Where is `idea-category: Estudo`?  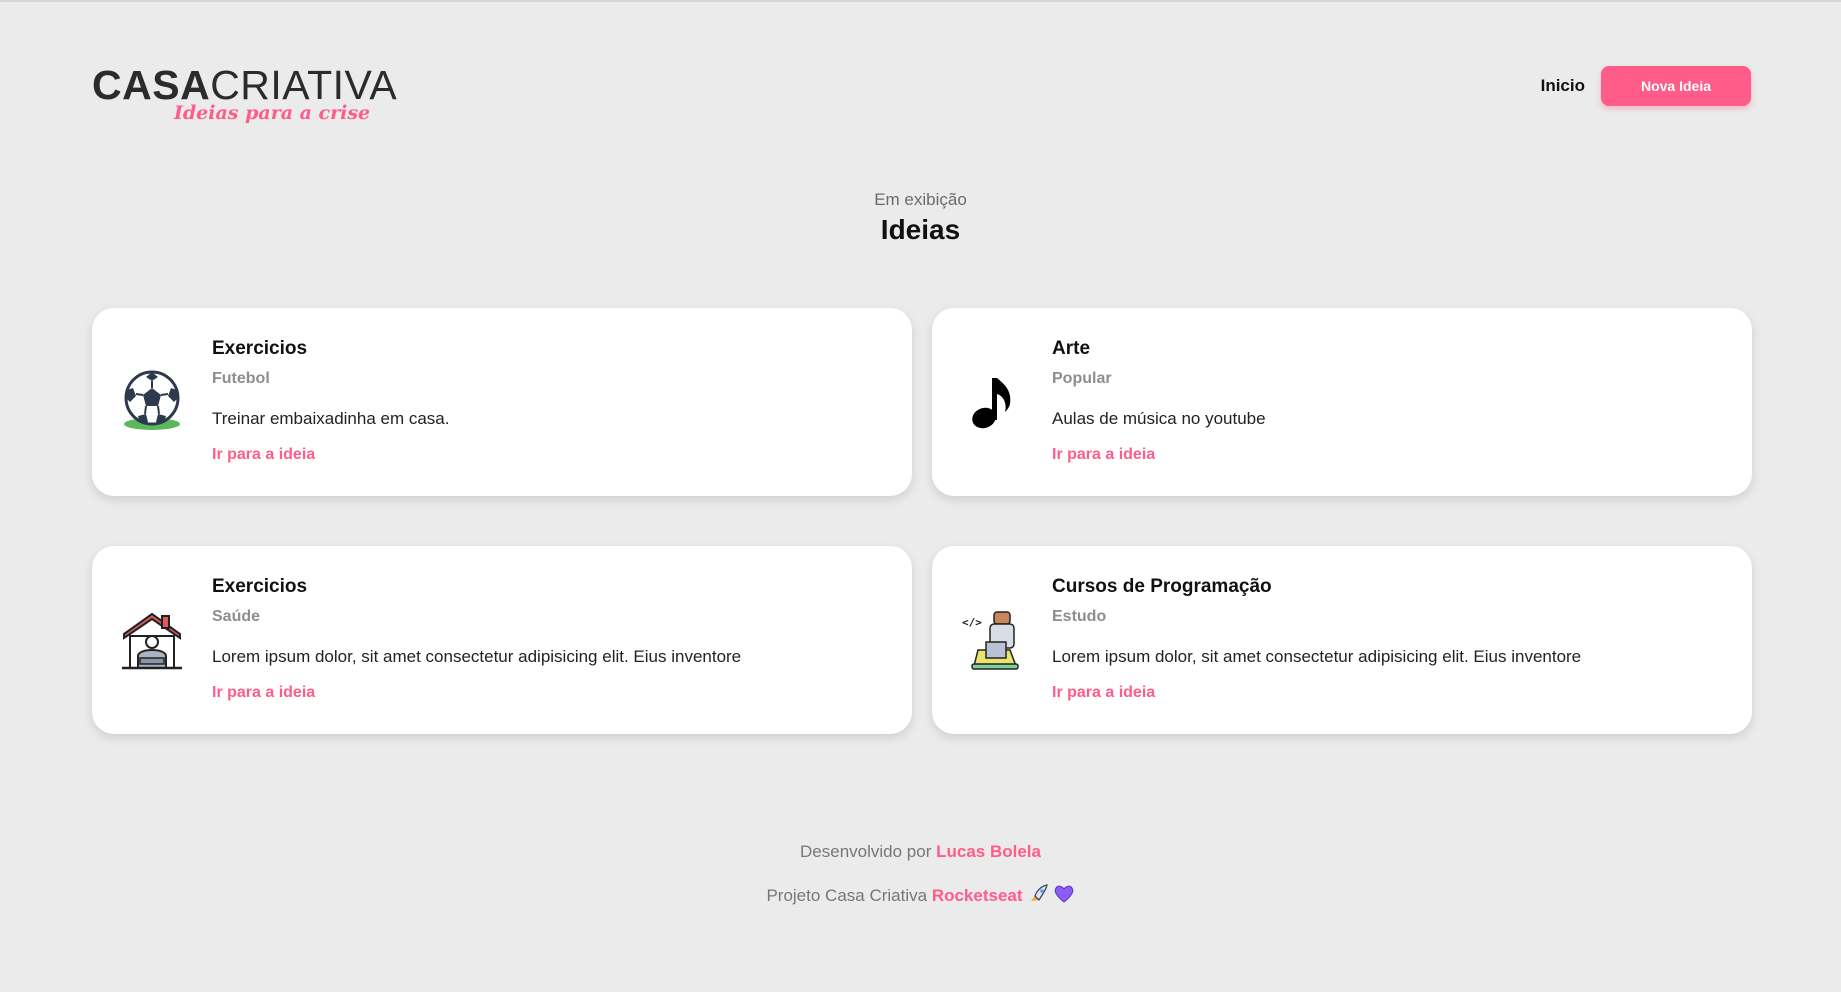
idea-category: Estudo is located at coordinates (1079, 616).